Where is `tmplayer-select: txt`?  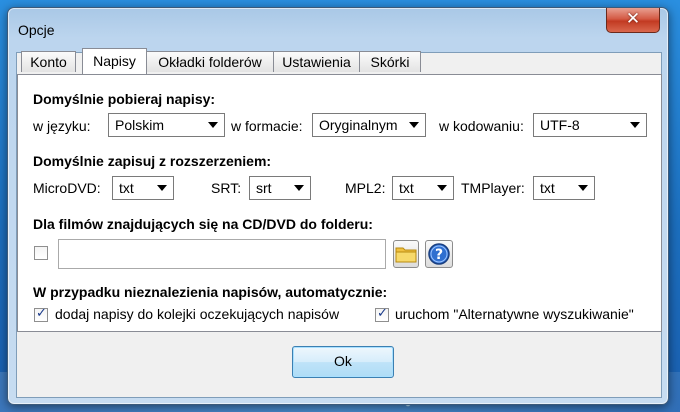 tmplayer-select: txt is located at coordinates (564, 188).